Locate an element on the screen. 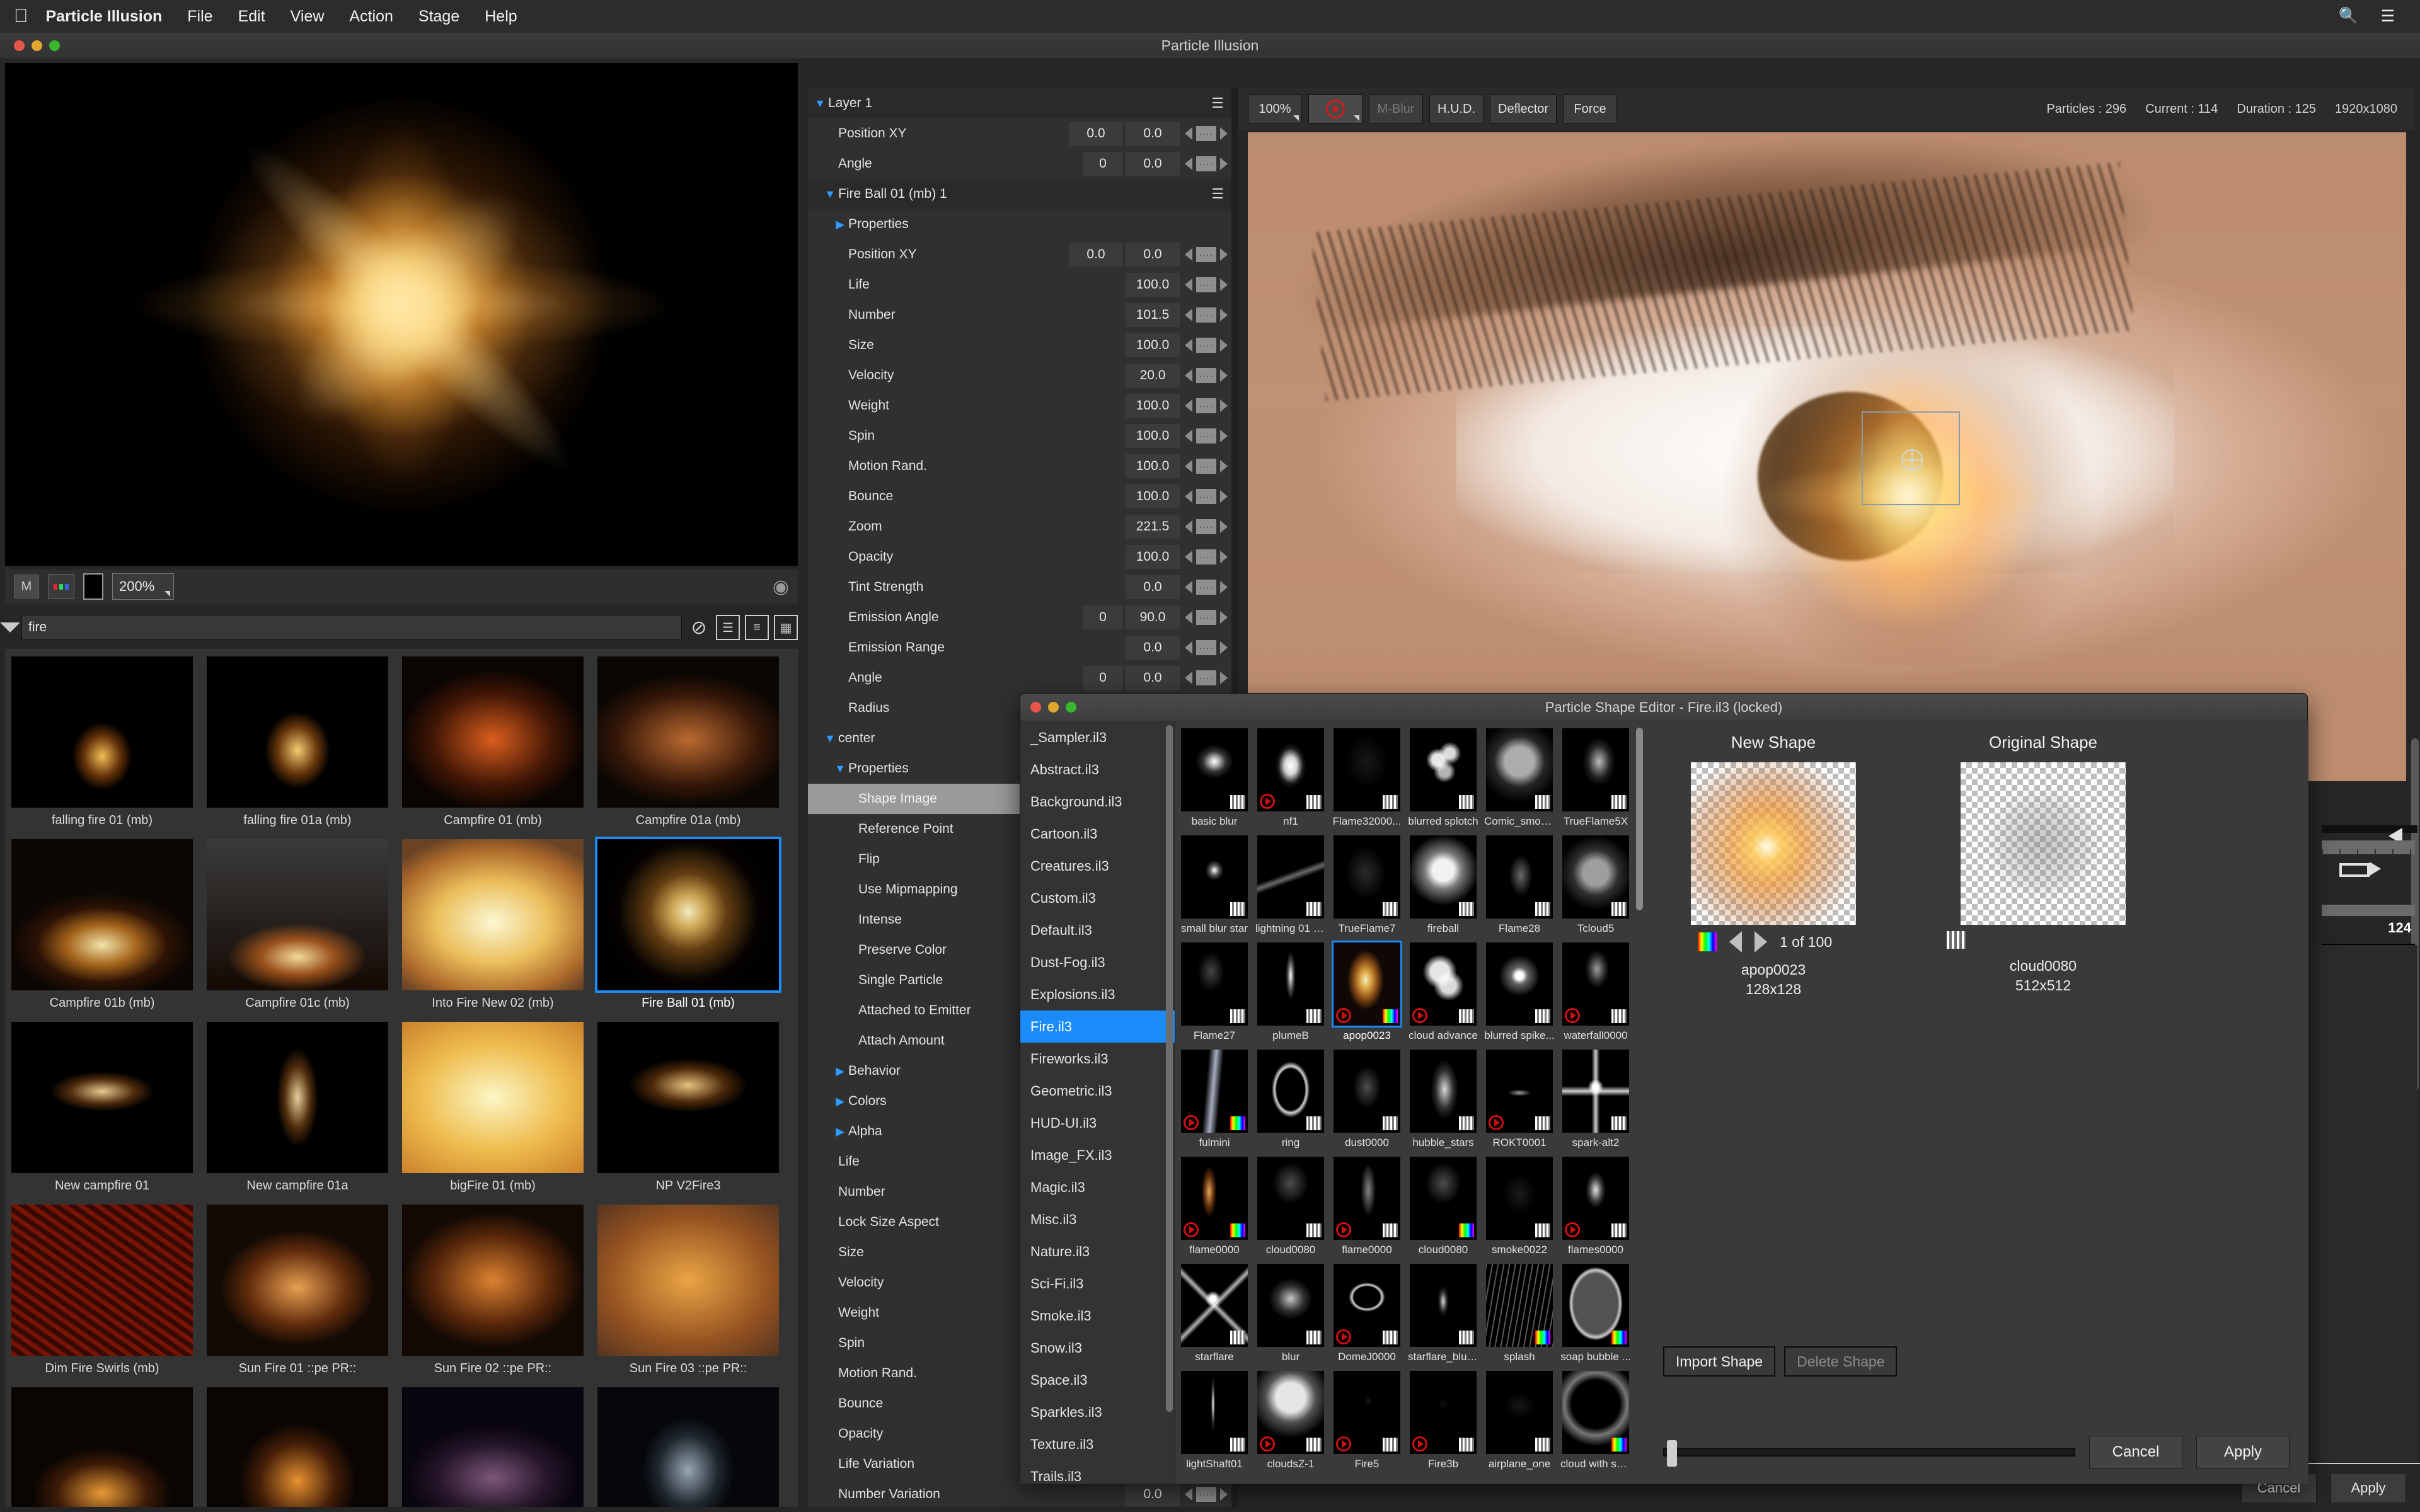 The image size is (2420, 1512). emitter-handle is located at coordinates (1912, 458).